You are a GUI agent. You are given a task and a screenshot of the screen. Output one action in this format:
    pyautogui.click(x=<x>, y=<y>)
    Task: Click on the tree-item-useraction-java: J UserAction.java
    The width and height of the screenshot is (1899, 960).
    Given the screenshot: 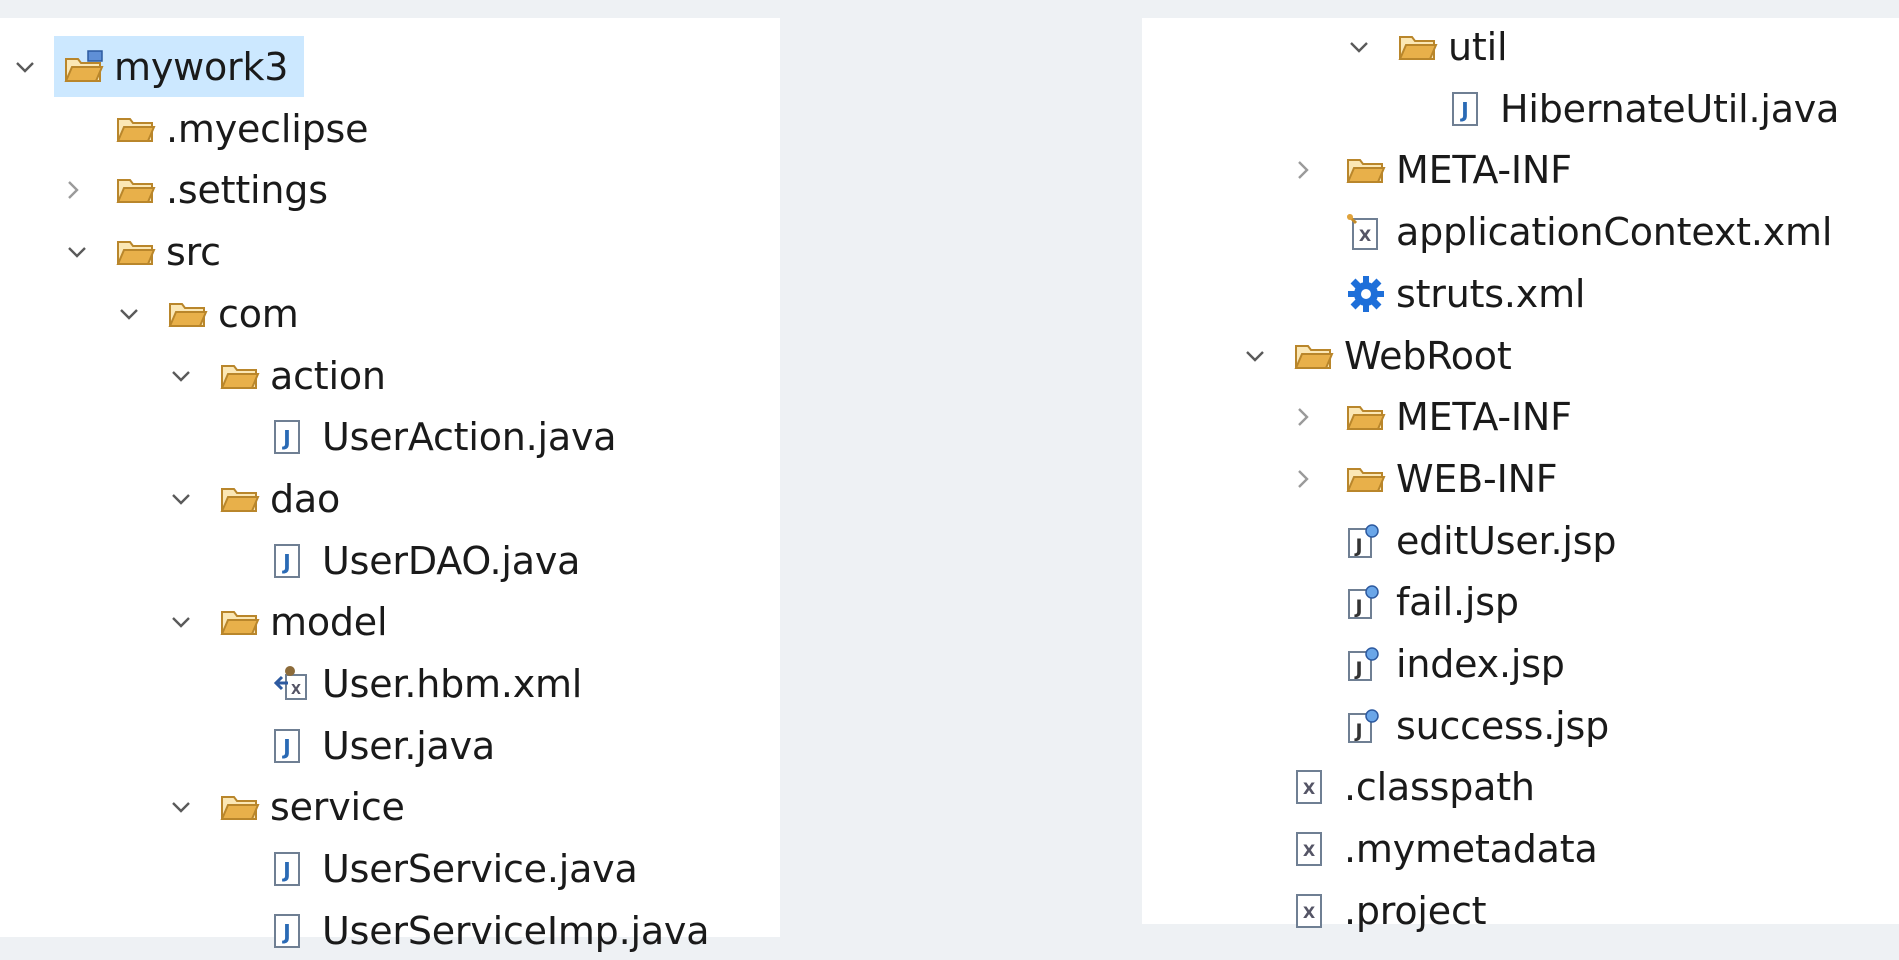 What is the action you would take?
    pyautogui.click(x=419, y=437)
    